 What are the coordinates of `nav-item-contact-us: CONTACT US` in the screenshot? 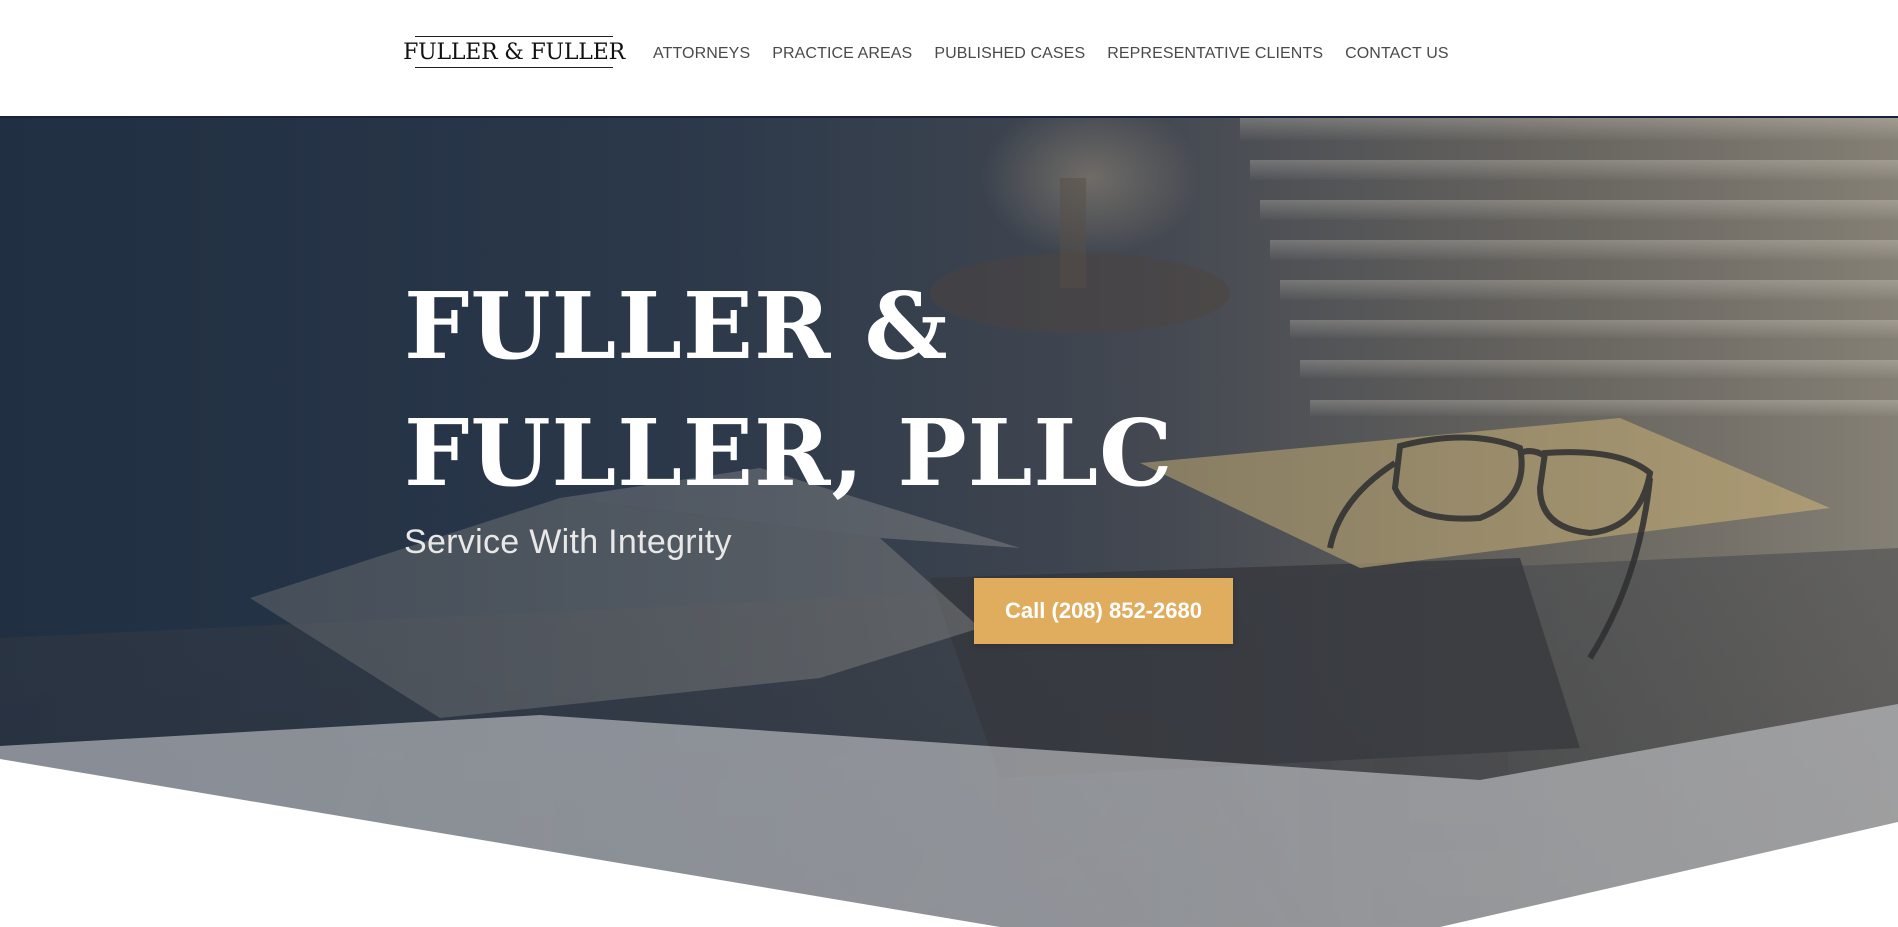 It's located at (1397, 54).